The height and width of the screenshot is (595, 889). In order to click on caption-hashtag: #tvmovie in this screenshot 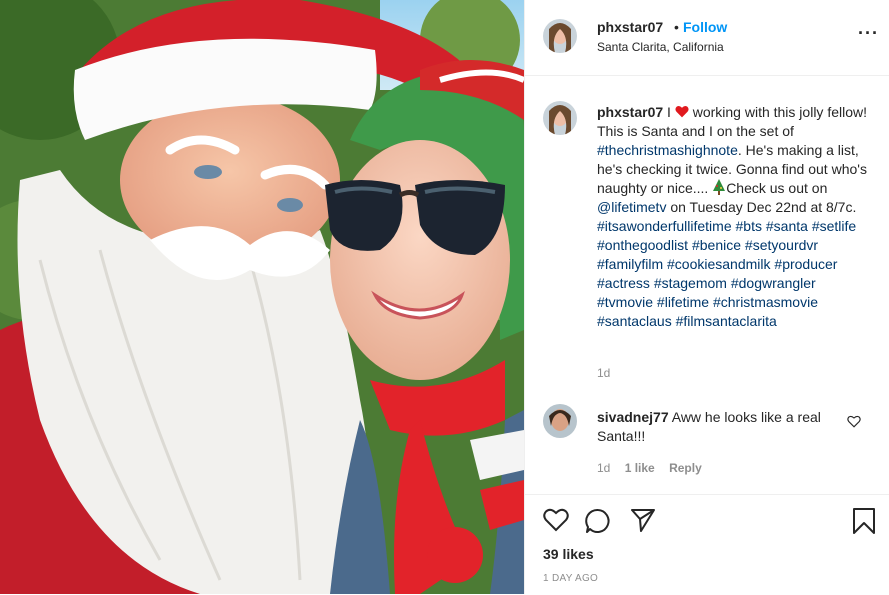, I will do `click(625, 302)`.